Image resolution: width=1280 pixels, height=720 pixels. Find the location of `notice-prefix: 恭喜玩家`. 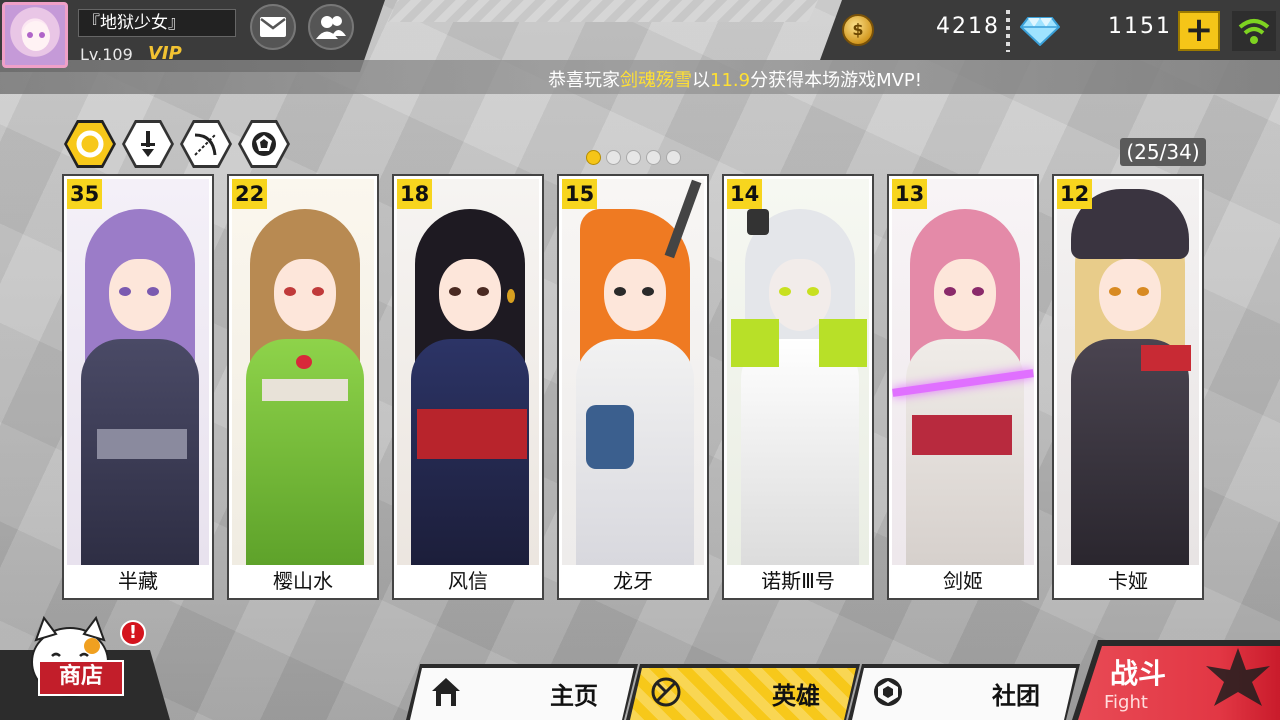

notice-prefix: 恭喜玩家 is located at coordinates (584, 80).